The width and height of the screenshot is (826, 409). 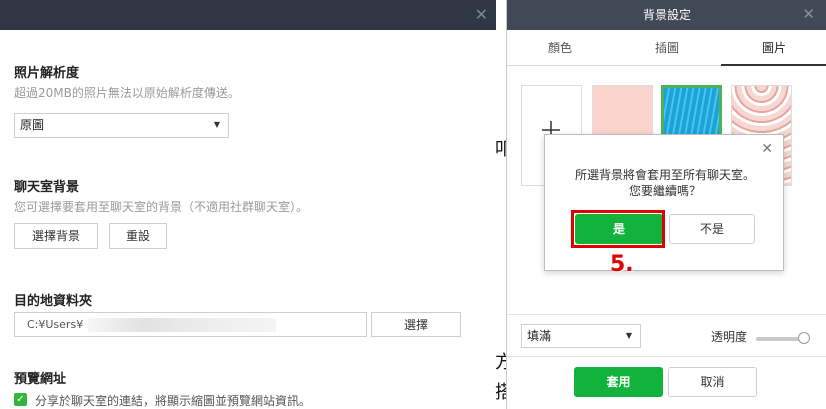 What do you see at coordinates (712, 382) in the screenshot?
I see `cancel-button: 取消` at bounding box center [712, 382].